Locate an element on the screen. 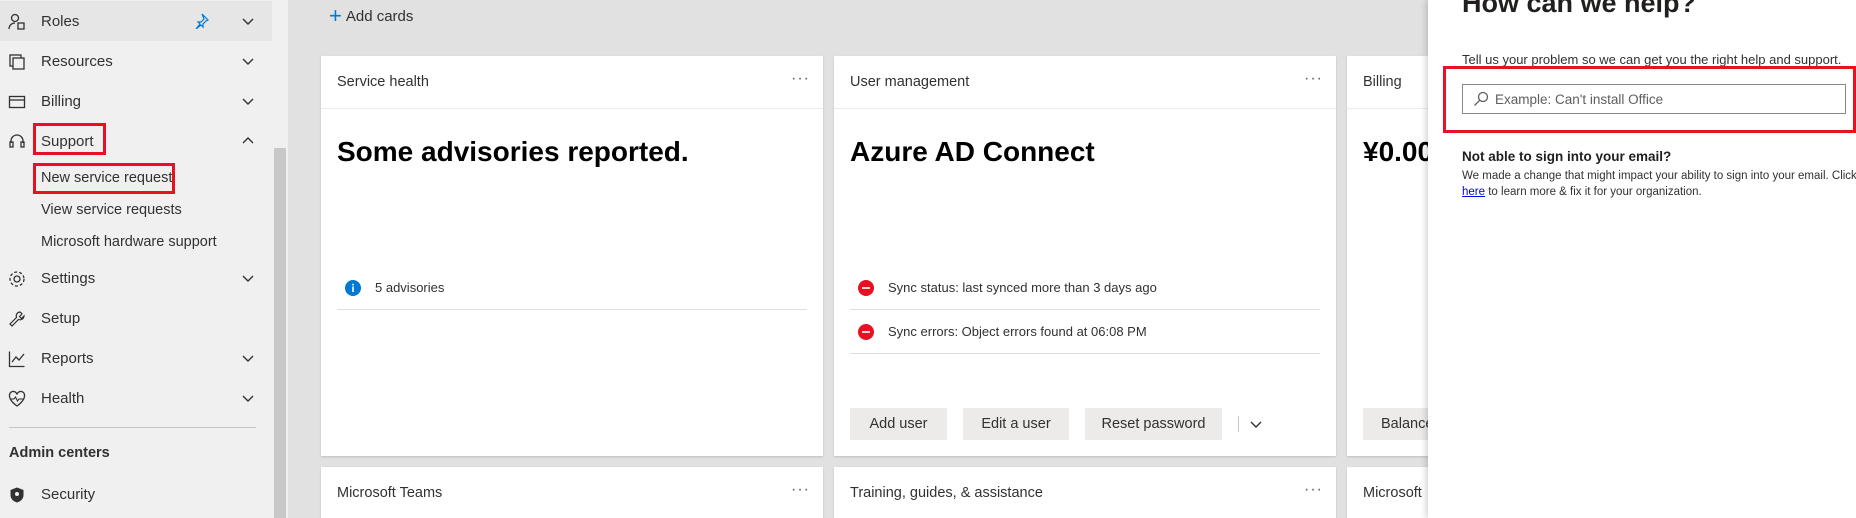 The width and height of the screenshot is (1856, 518). card-title: Service health is located at coordinates (383, 82).